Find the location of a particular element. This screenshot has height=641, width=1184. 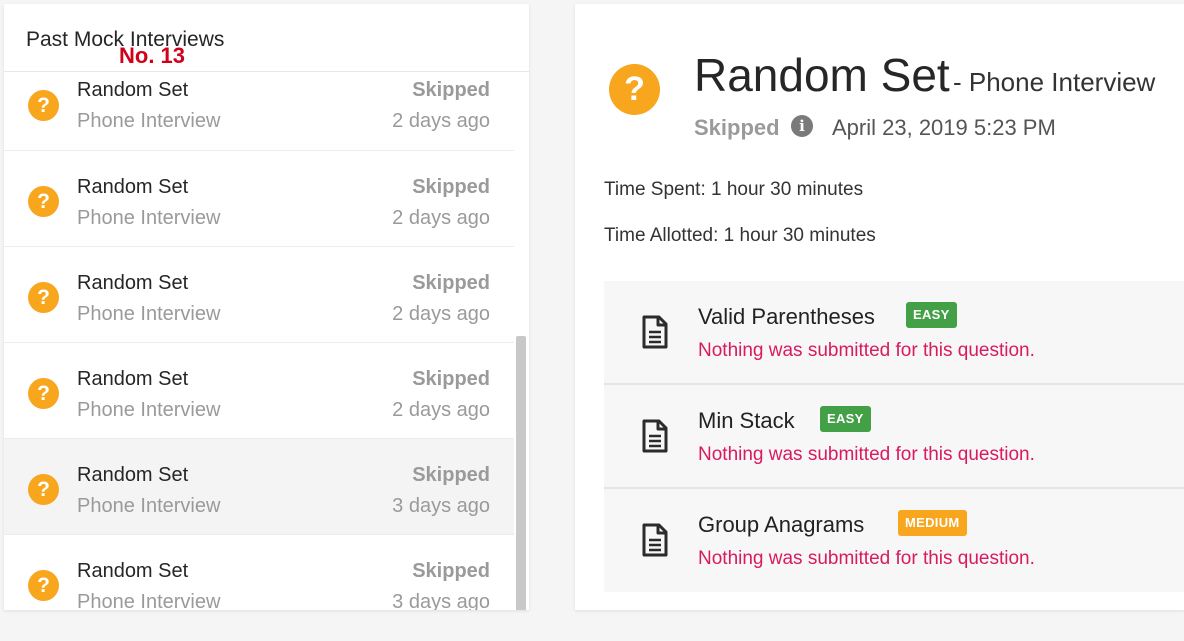

question-title: Group Anagrams is located at coordinates (781, 525).